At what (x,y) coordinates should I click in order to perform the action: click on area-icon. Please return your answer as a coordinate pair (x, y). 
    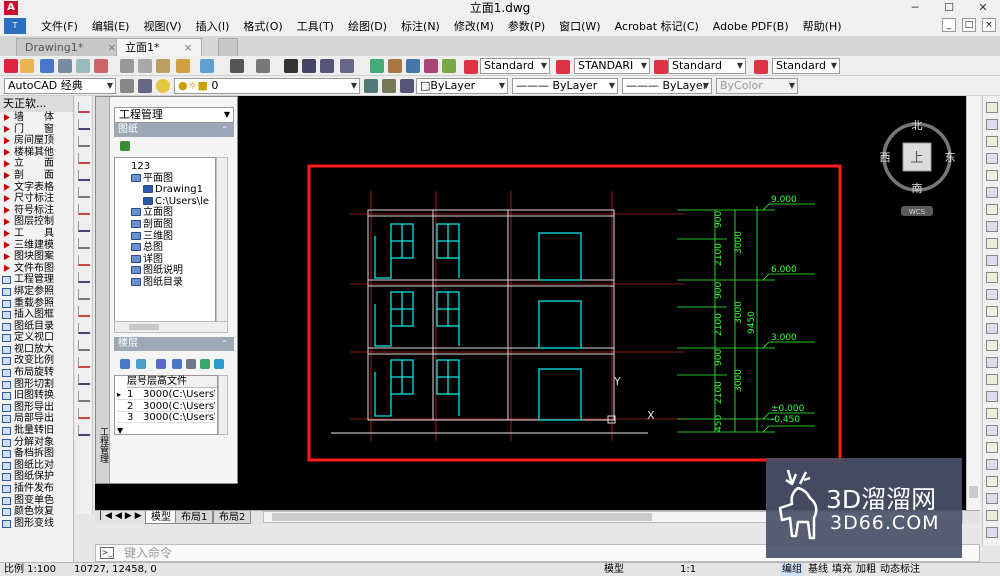
    Looking at the image, I should click on (992, 430).